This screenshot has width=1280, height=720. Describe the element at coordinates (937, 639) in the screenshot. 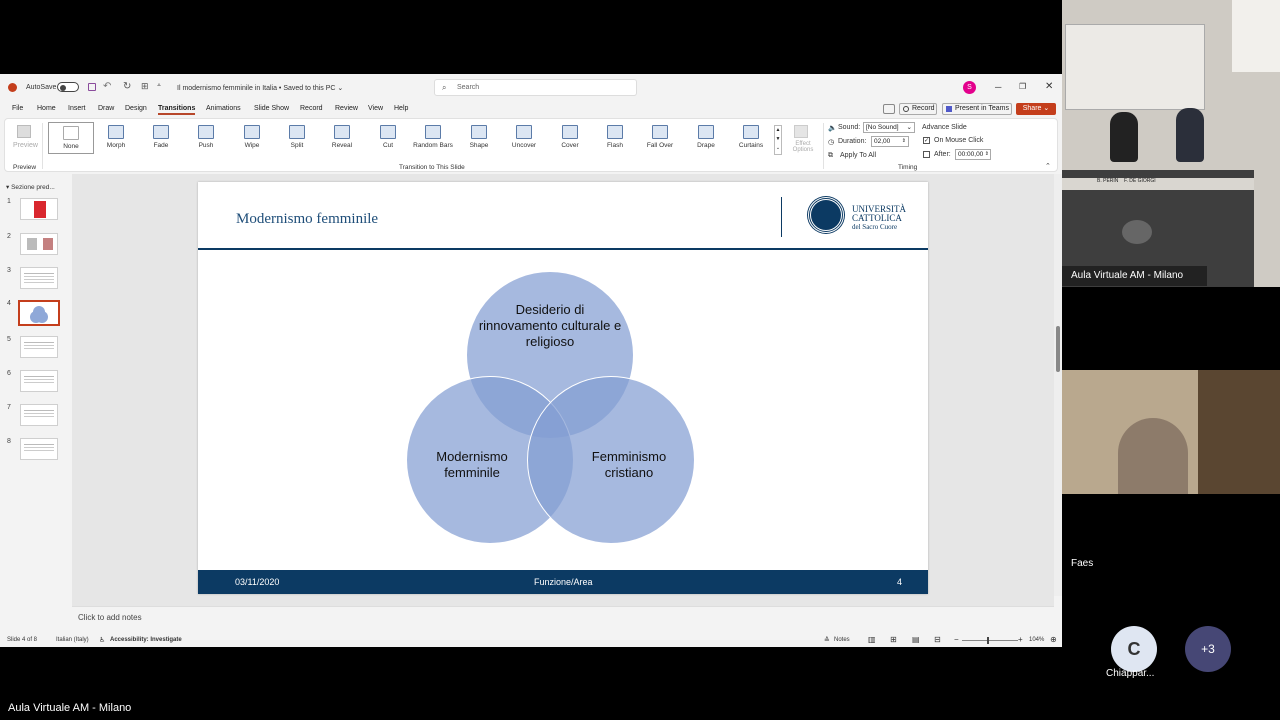

I see `slideshow-icon: ⊟` at that location.